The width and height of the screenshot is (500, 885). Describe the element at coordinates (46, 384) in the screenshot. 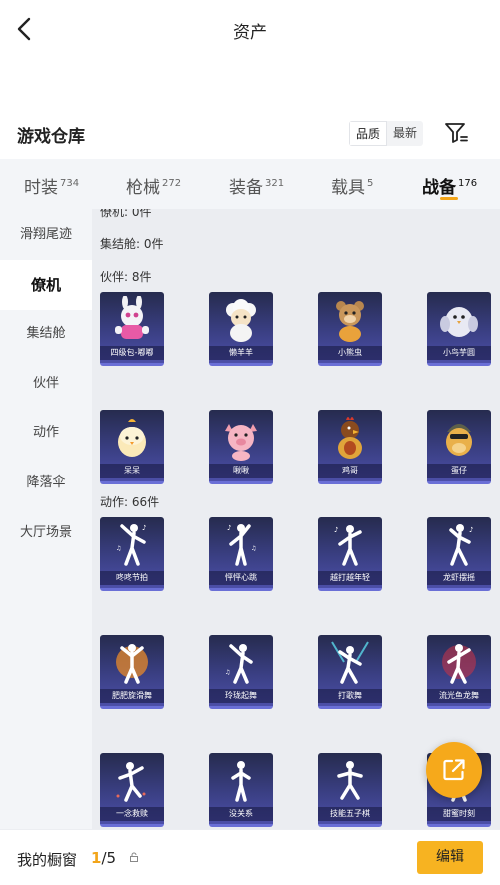

I see `sidebar-item-partner: 伙伴` at that location.